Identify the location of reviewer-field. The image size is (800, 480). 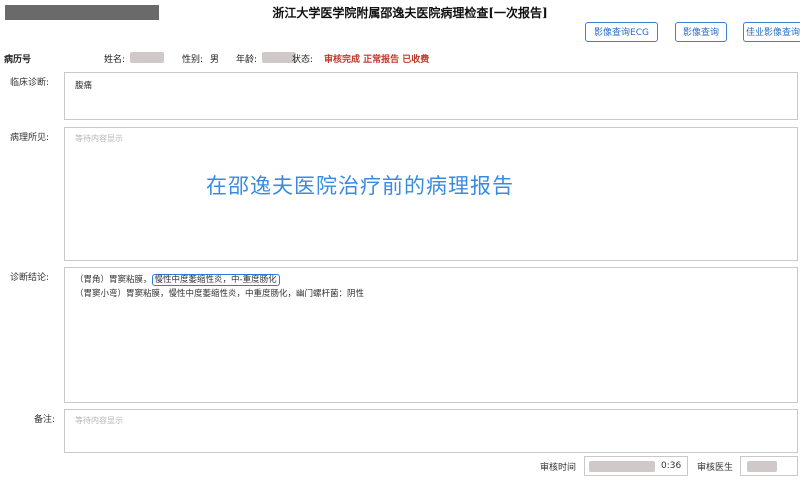
(769, 466).